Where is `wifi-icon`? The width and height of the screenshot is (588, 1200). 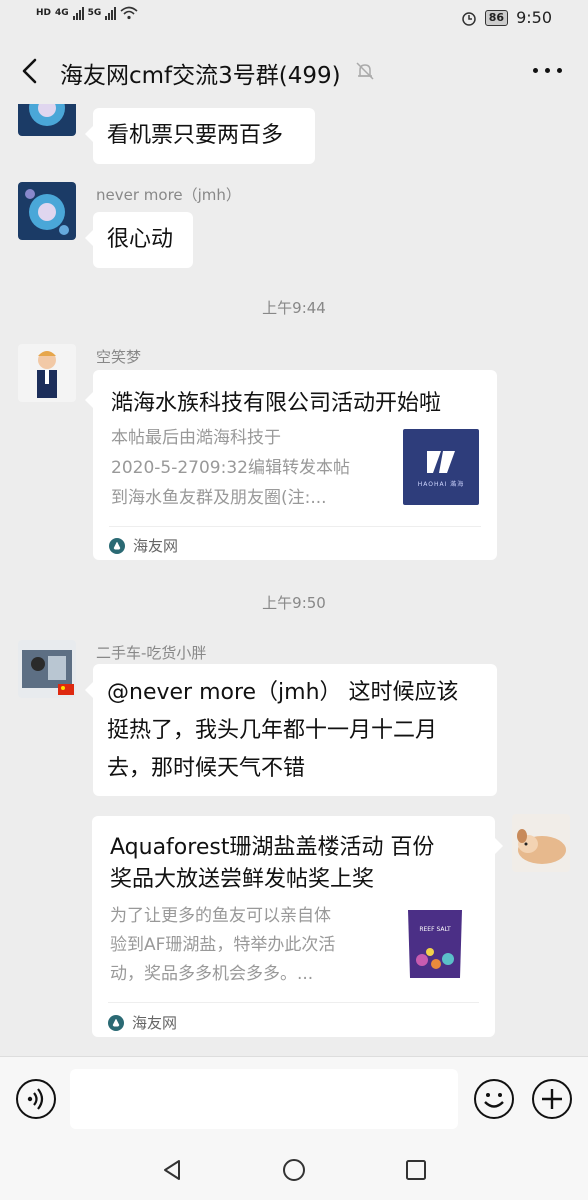
wifi-icon is located at coordinates (129, 13).